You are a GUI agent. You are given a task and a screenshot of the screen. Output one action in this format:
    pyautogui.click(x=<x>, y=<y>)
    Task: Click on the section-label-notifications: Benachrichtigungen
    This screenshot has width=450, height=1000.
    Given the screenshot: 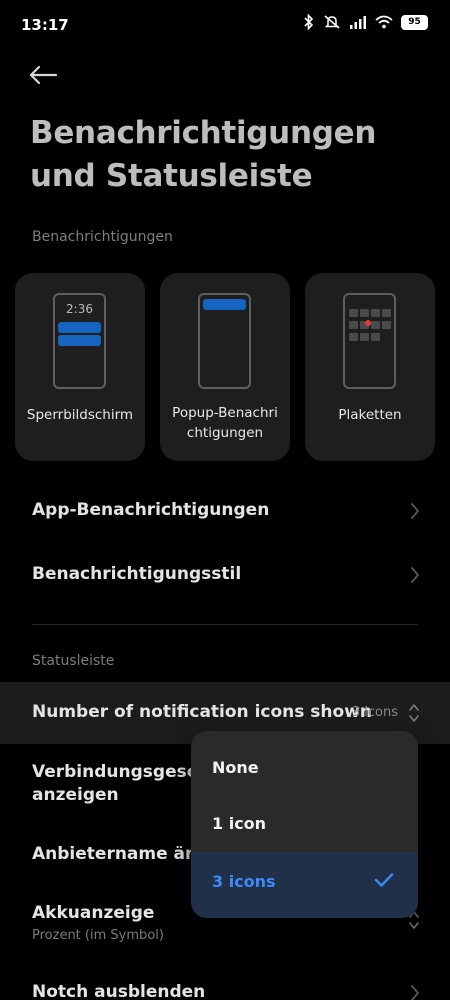 What is the action you would take?
    pyautogui.click(x=102, y=237)
    